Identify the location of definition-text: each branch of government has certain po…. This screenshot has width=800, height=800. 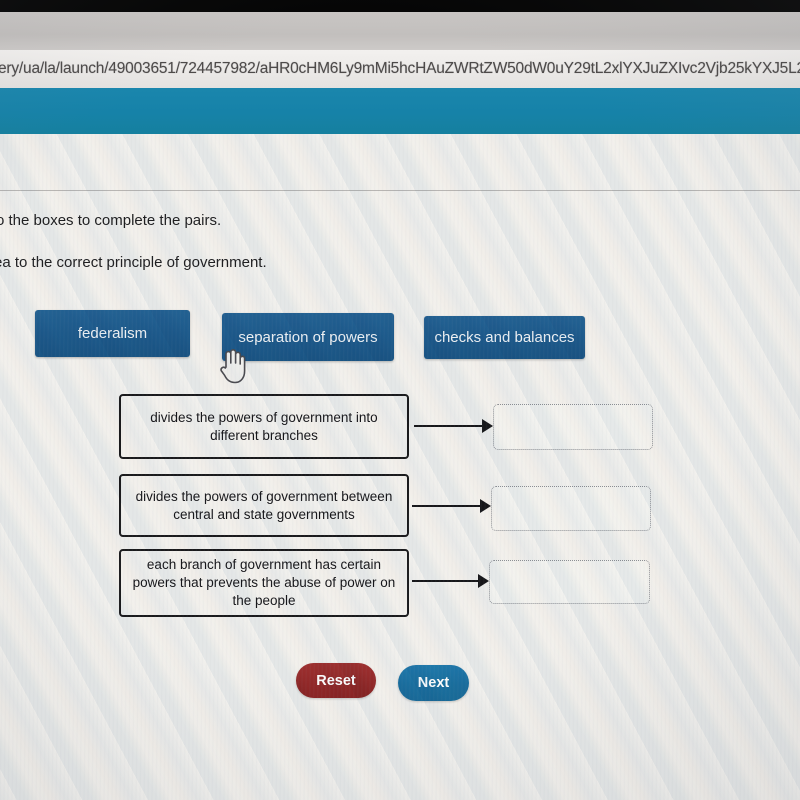
(264, 582).